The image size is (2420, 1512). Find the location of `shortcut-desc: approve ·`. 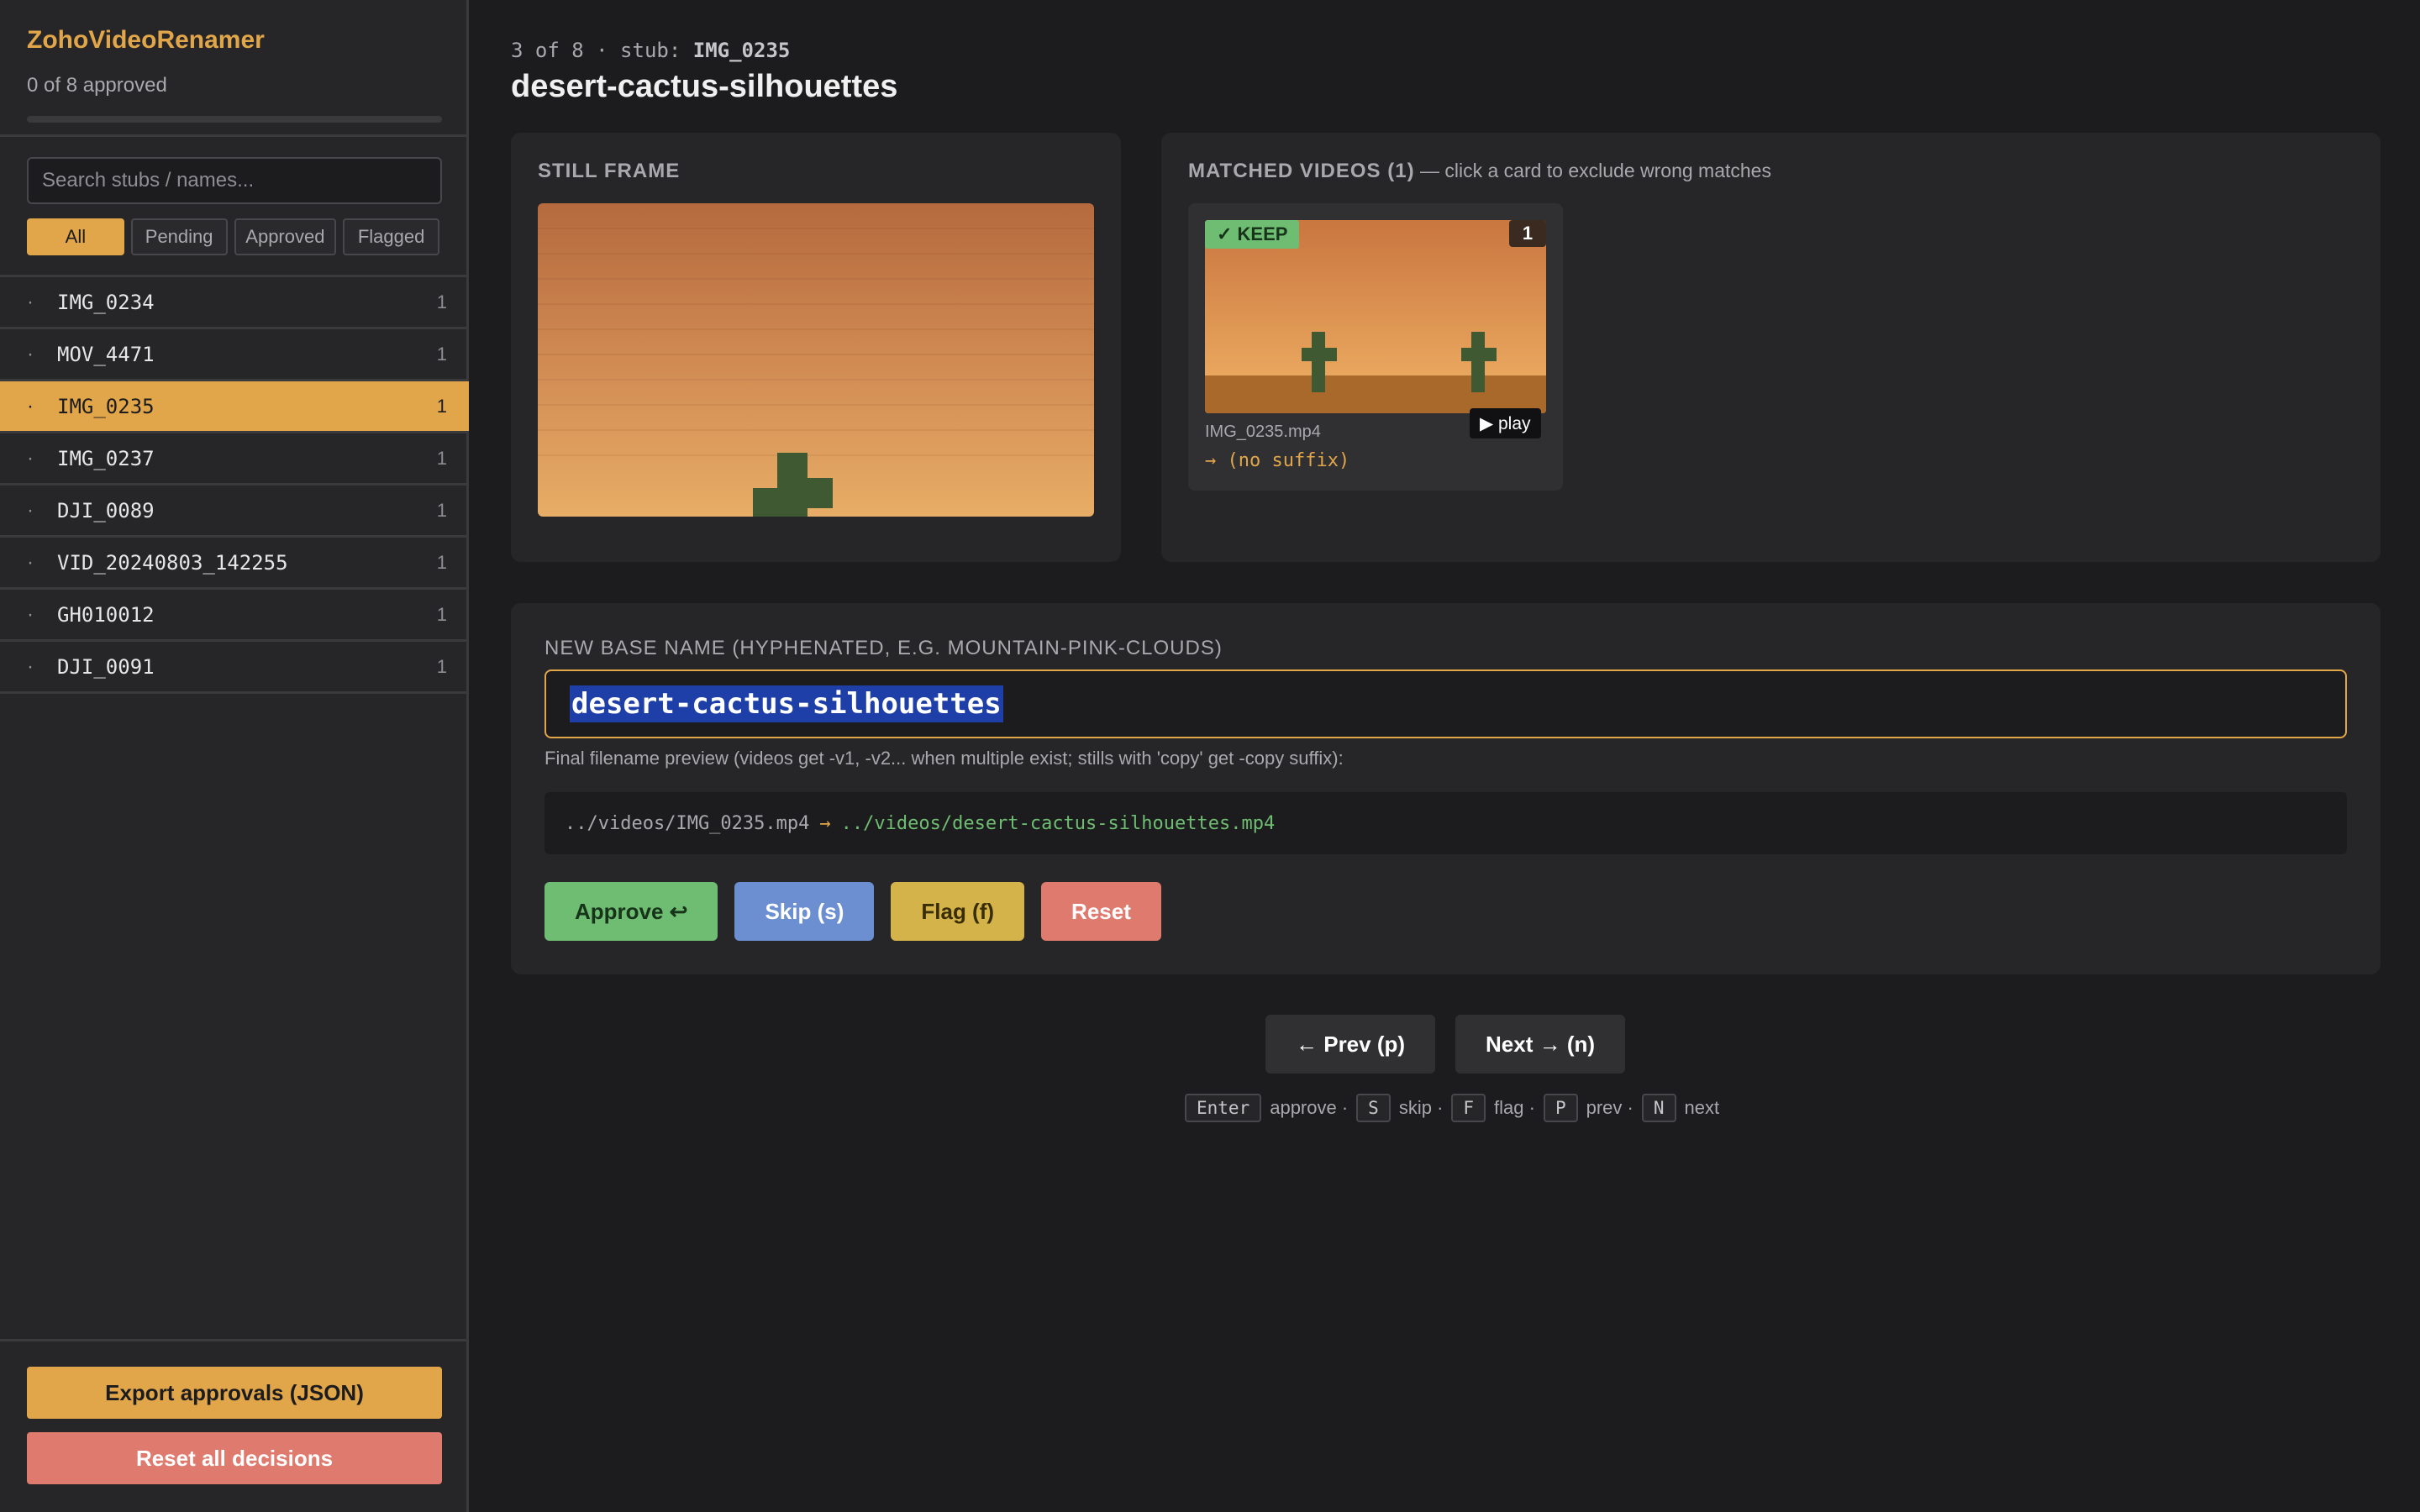

shortcut-desc: approve · is located at coordinates (1309, 1107).